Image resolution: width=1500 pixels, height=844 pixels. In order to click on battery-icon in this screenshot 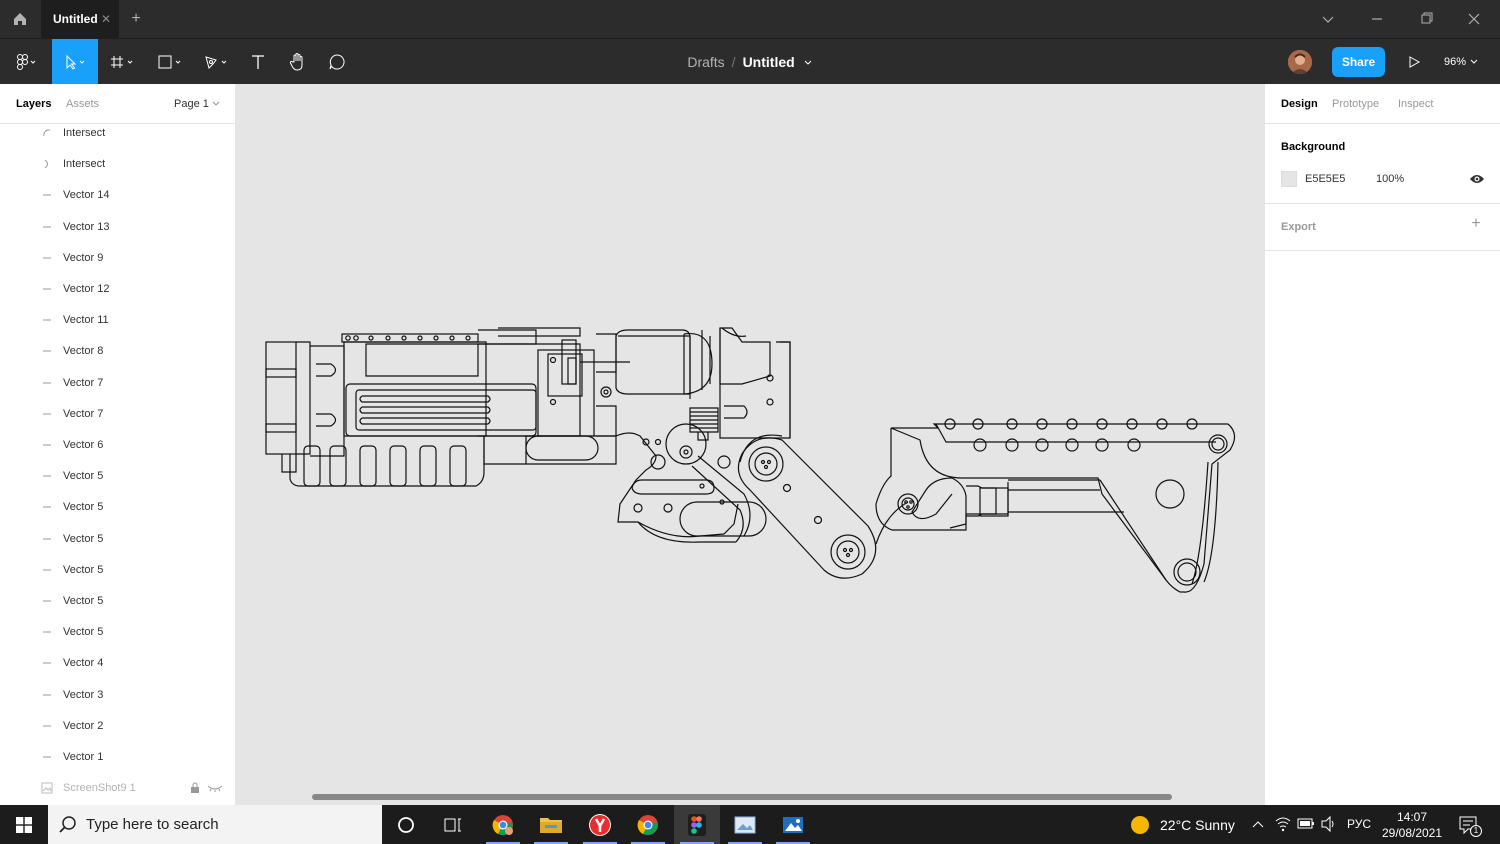, I will do `click(1306, 824)`.